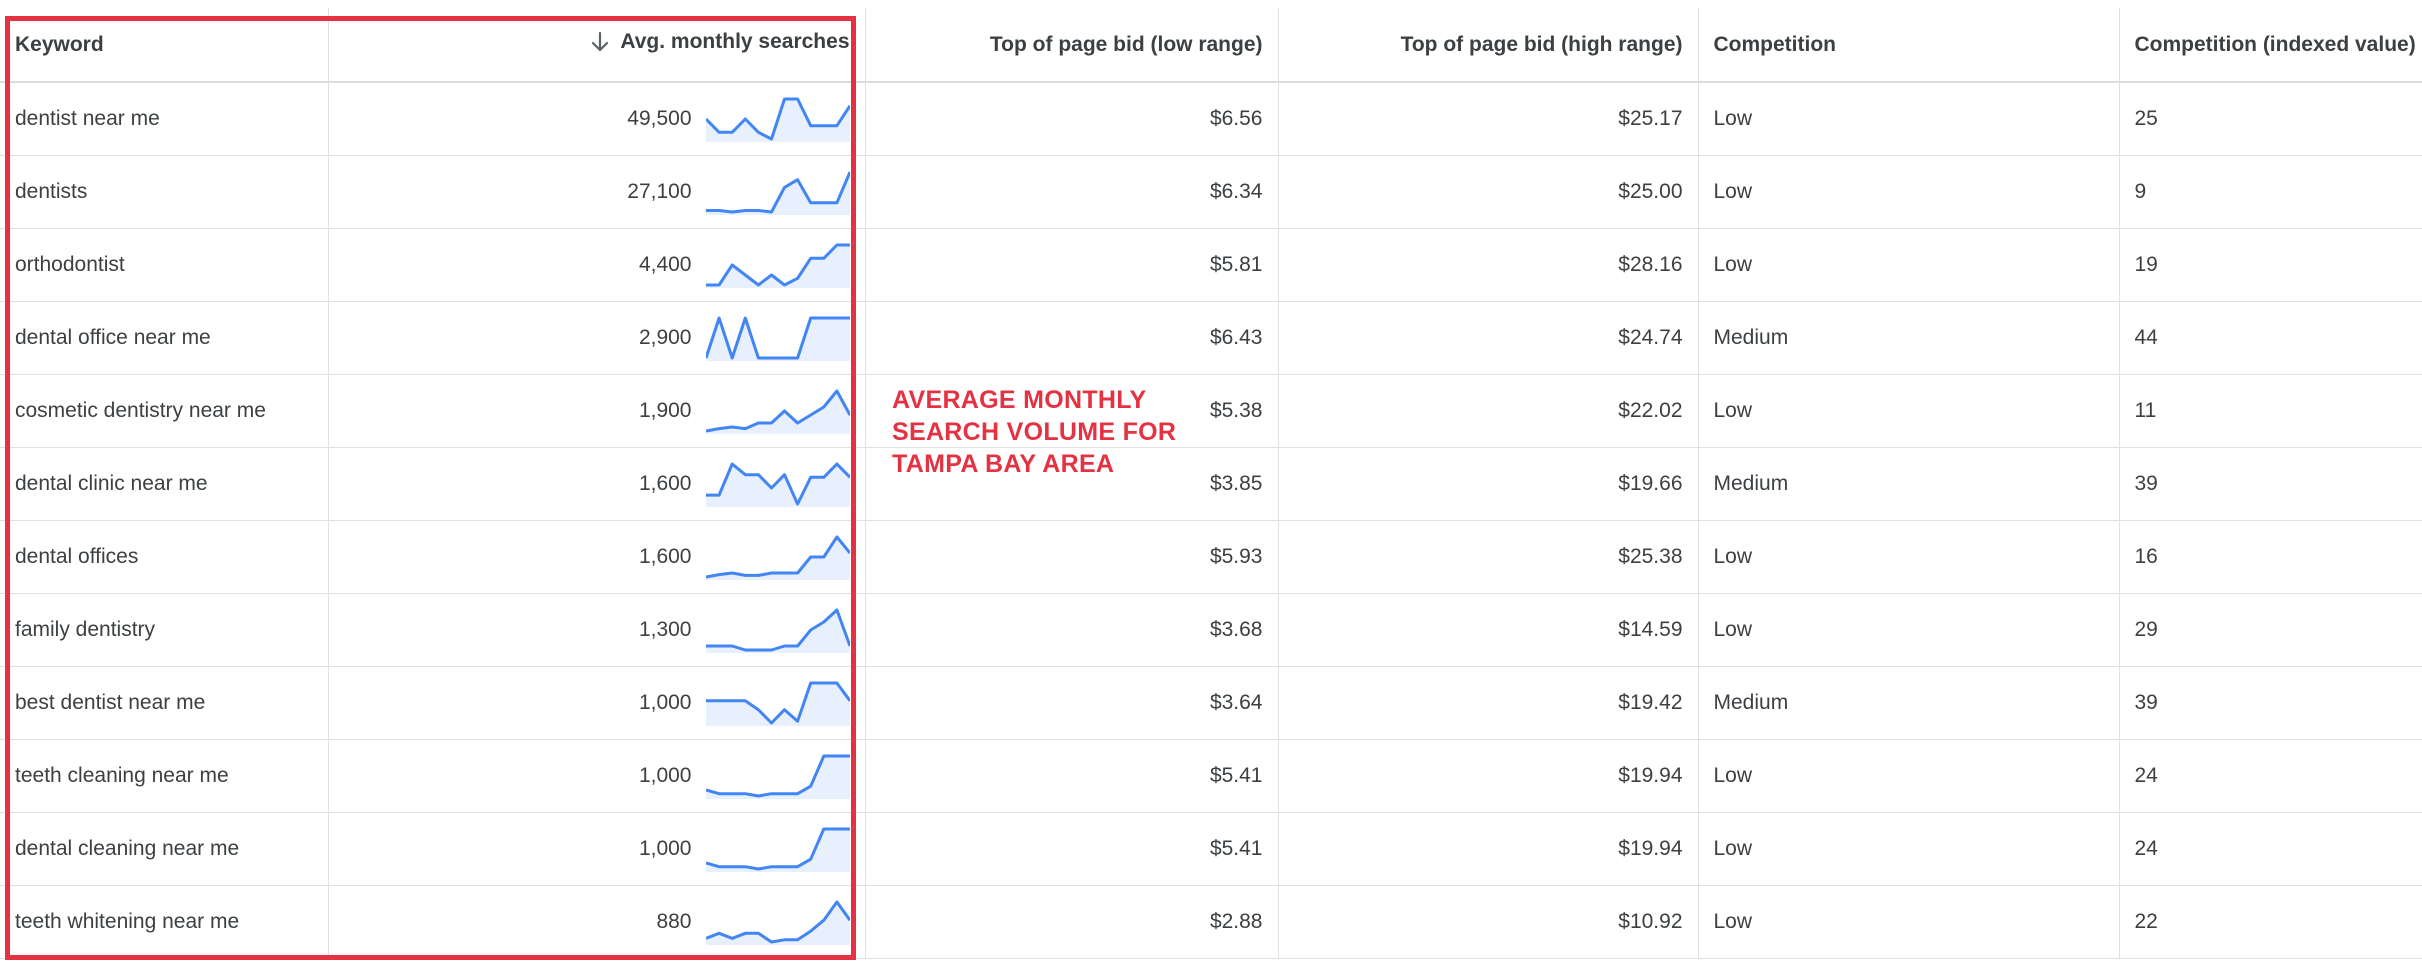 The height and width of the screenshot is (966, 2422). Describe the element at coordinates (597, 411) in the screenshot. I see `avg-monthly-searches-cell: 1,900` at that location.